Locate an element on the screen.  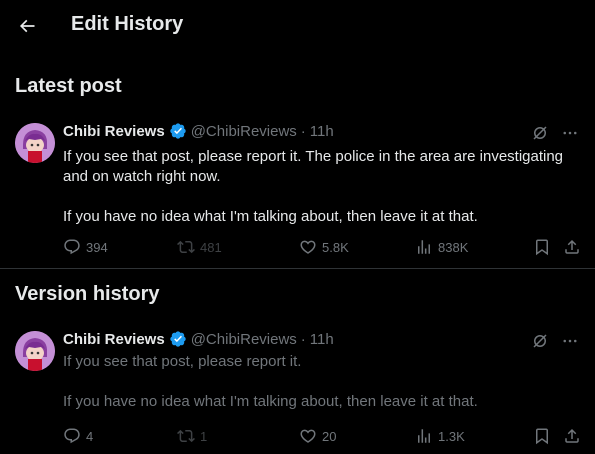
post-paragraph: If you see that post, please report it. is located at coordinates (182, 361).